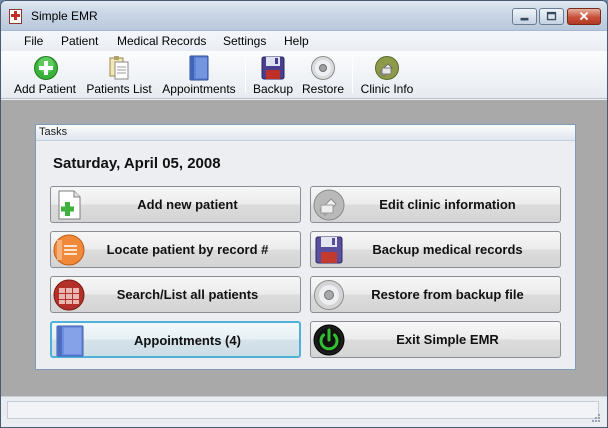 This screenshot has width=608, height=428. What do you see at coordinates (15, 16) in the screenshot?
I see `app-icon` at bounding box center [15, 16].